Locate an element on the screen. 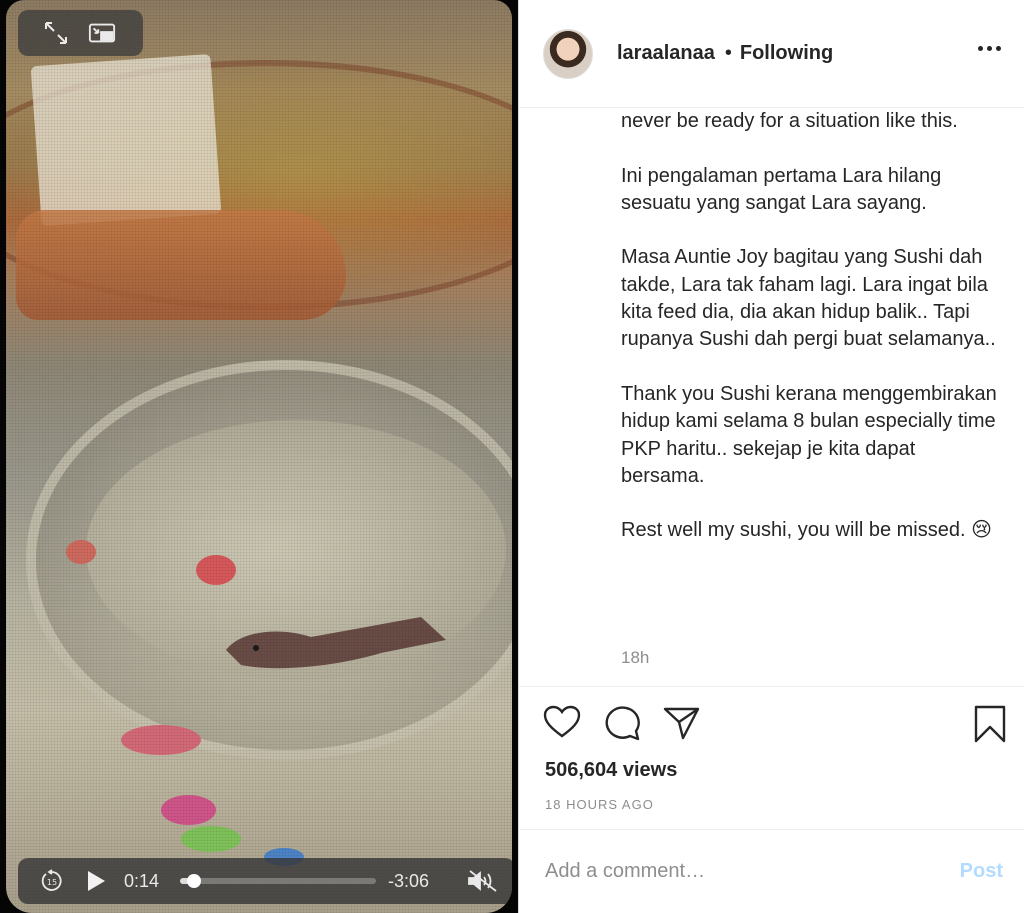 The image size is (1024, 913). current-time: 0:14 is located at coordinates (142, 880).